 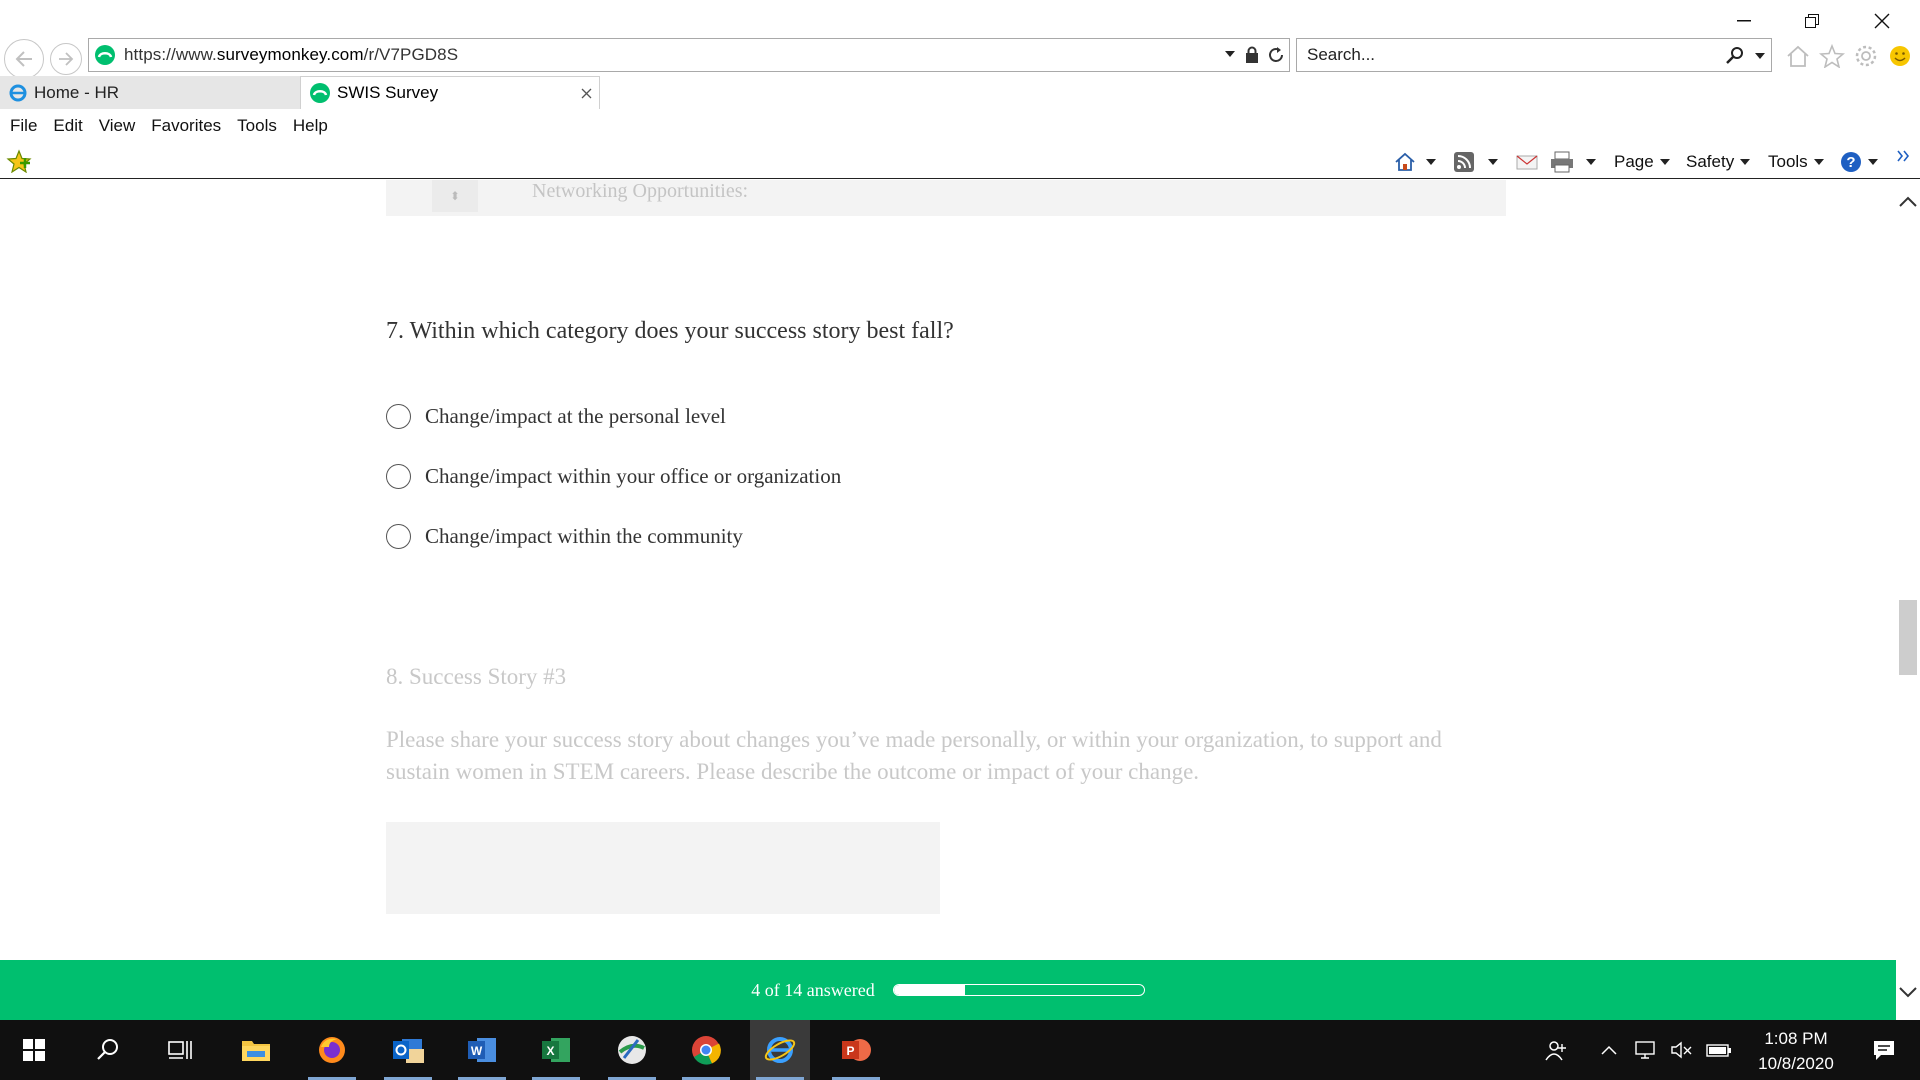 What do you see at coordinates (1556, 1050) in the screenshot?
I see `people-button` at bounding box center [1556, 1050].